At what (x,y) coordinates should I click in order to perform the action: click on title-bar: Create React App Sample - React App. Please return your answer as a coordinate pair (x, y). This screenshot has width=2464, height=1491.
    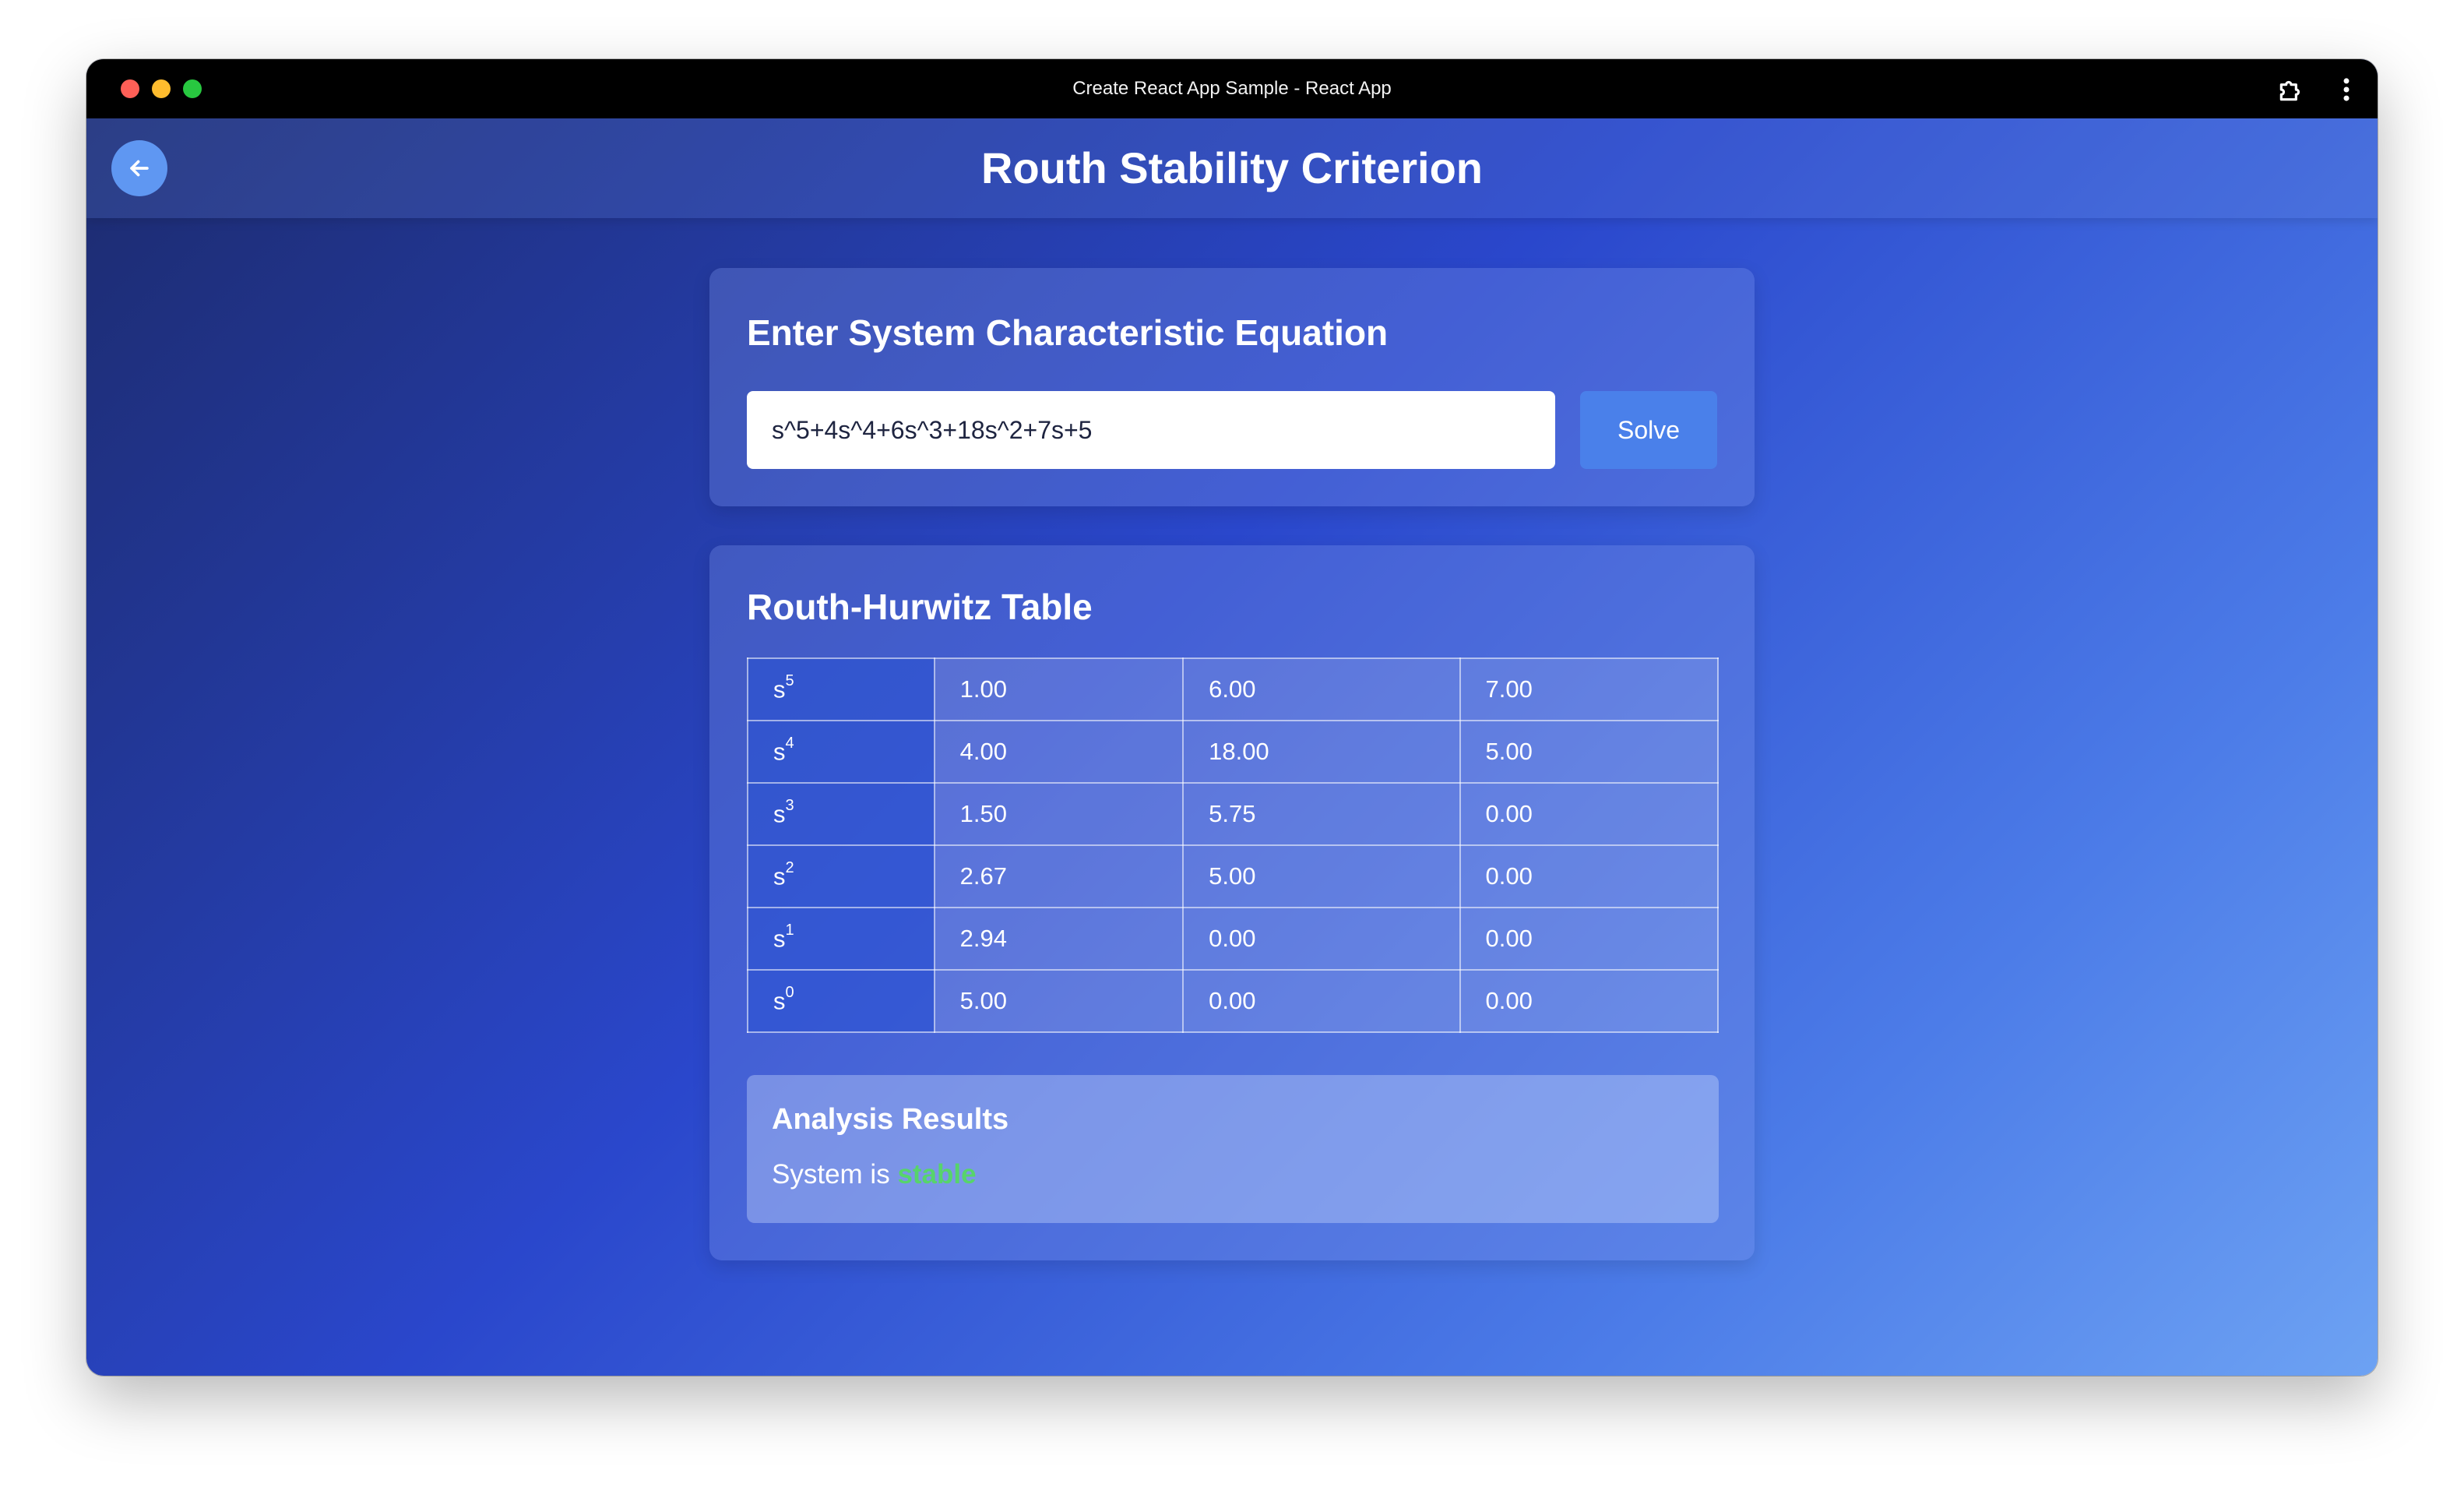
    Looking at the image, I should click on (1232, 88).